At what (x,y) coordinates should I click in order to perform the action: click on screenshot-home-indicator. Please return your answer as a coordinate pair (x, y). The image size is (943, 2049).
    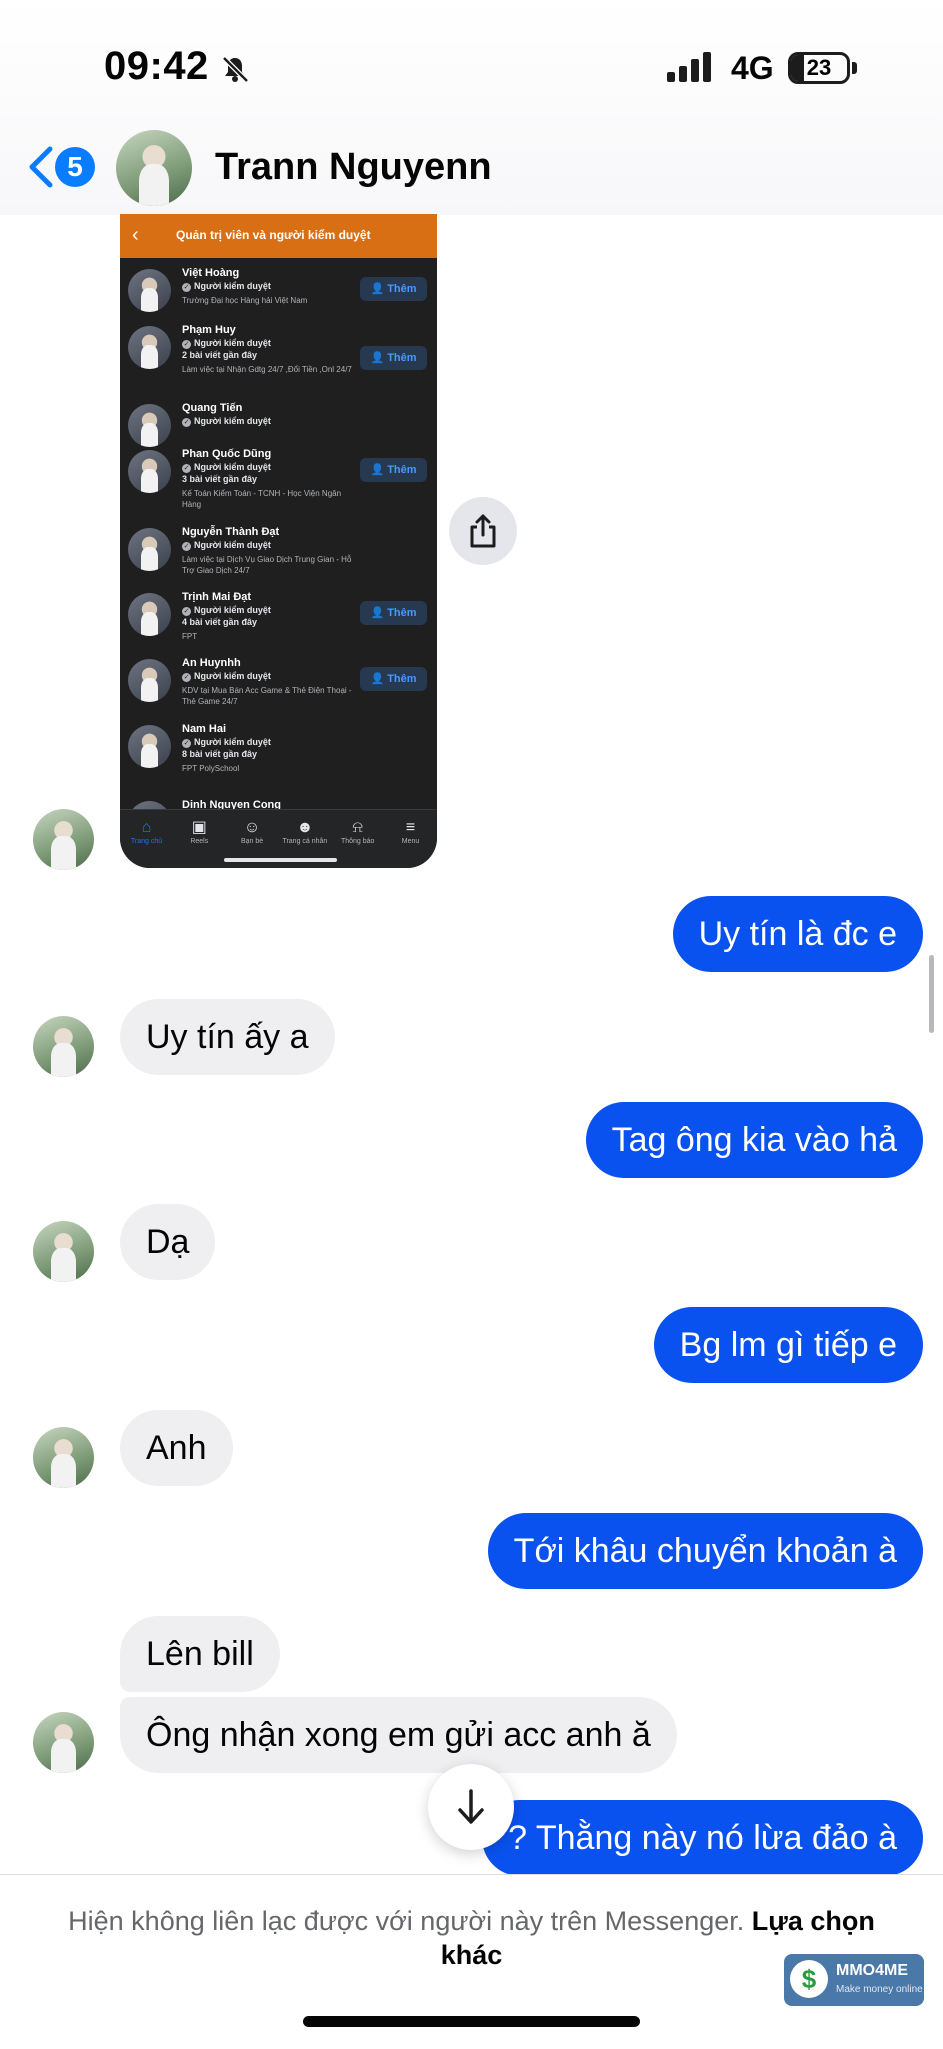
    Looking at the image, I should click on (280, 860).